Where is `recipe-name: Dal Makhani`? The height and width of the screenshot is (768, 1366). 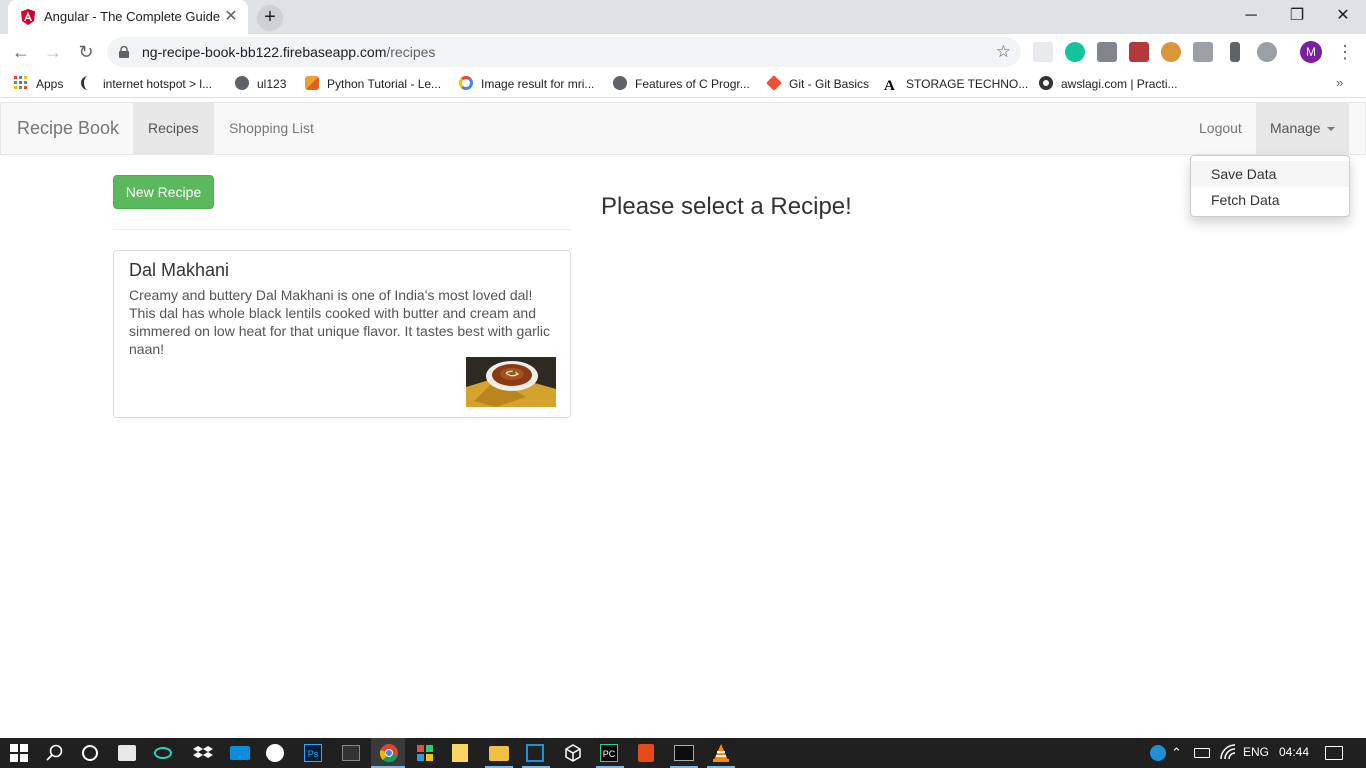 recipe-name: Dal Makhani is located at coordinates (179, 270).